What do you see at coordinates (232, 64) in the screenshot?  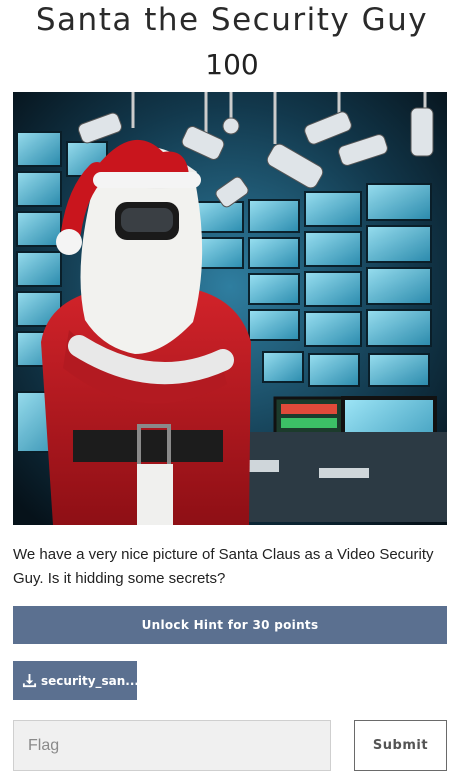 I see `challenge-points: 100` at bounding box center [232, 64].